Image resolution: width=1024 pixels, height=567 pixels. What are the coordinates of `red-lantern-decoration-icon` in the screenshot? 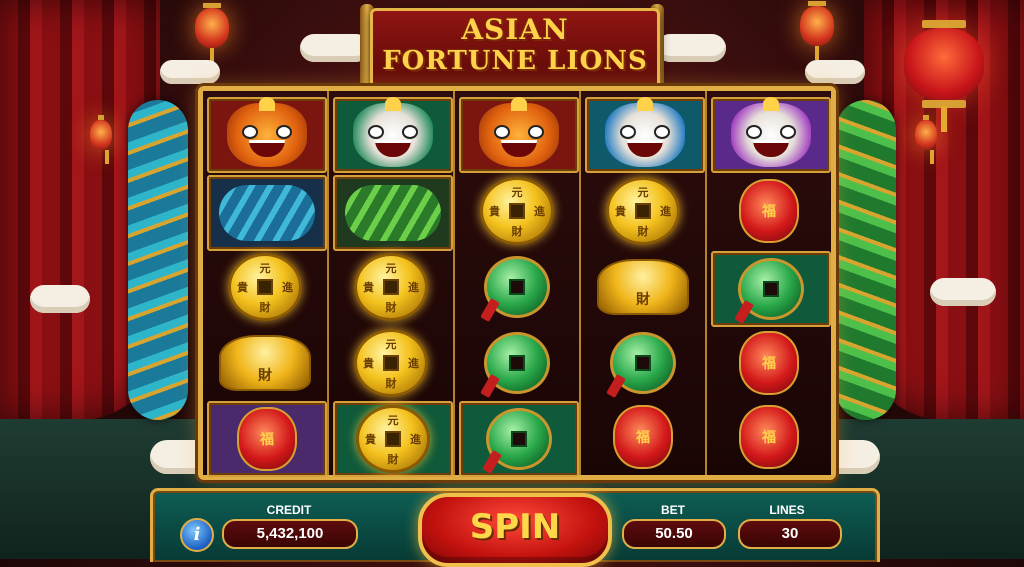 It's located at (944, 64).